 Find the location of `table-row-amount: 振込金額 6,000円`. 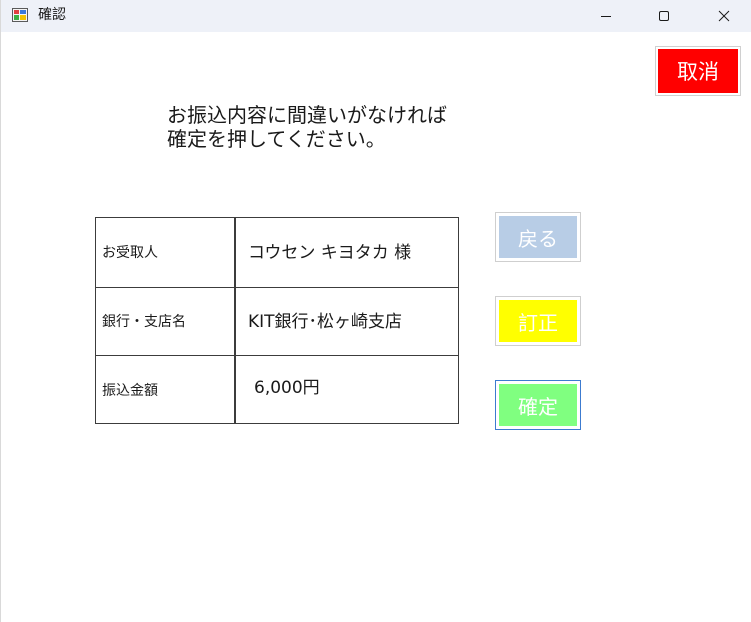

table-row-amount: 振込金額 6,000円 is located at coordinates (277, 389).